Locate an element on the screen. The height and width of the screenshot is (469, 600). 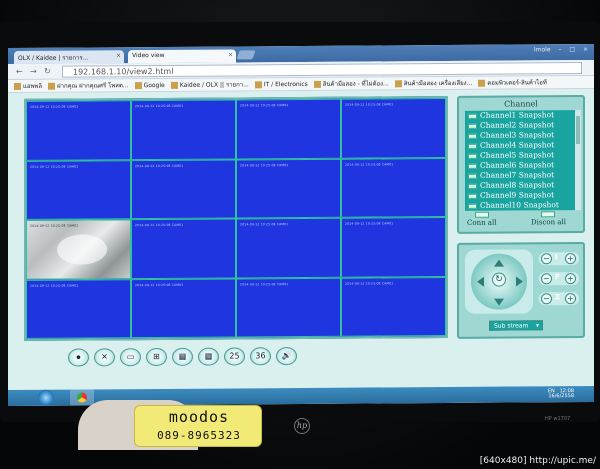
hp-logo: hp is located at coordinates (302, 426).